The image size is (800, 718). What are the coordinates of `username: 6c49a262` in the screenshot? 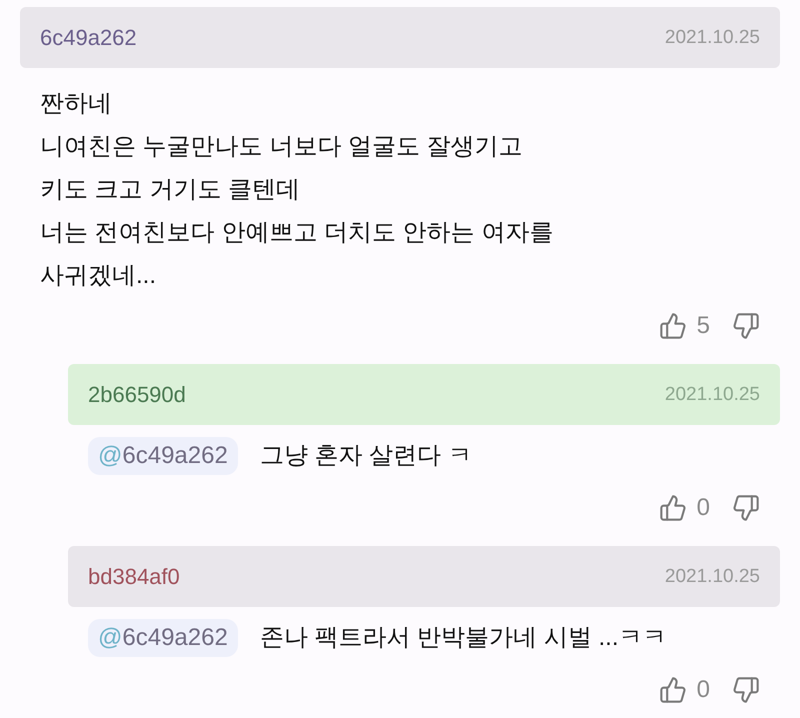 It's located at (88, 37).